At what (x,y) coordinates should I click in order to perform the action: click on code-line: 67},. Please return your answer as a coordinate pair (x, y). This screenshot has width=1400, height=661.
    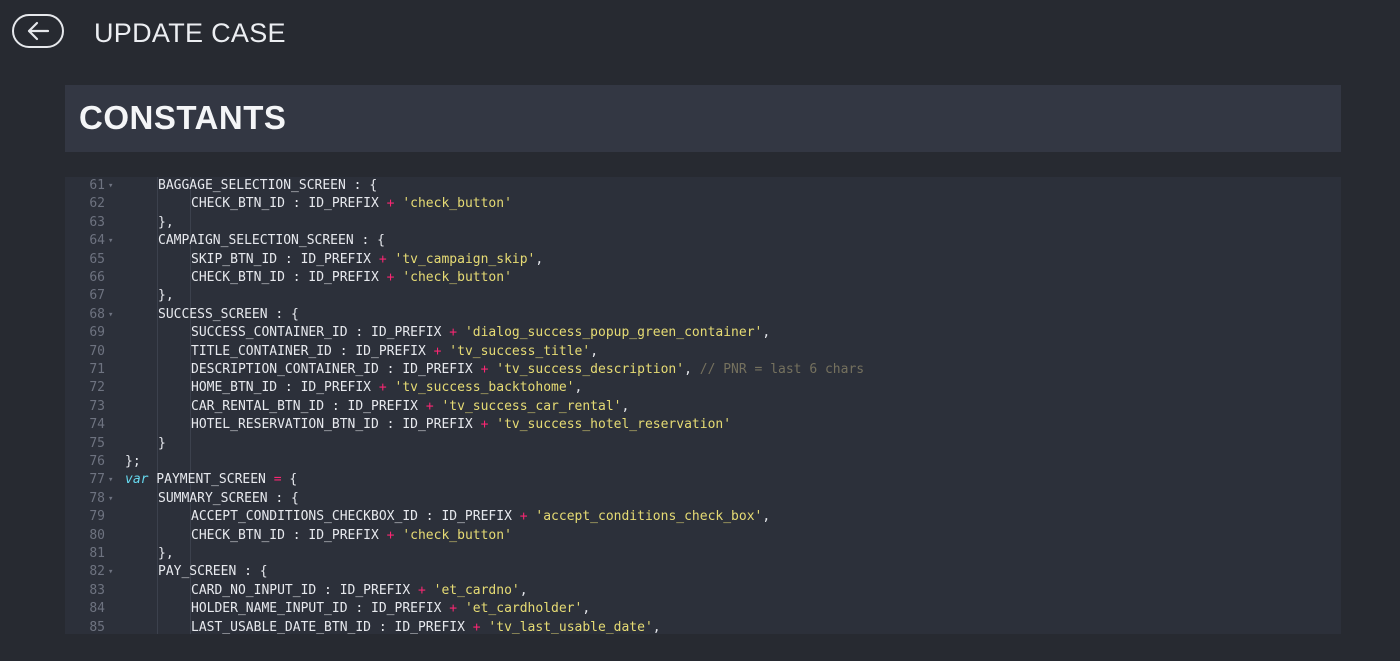
    Looking at the image, I should click on (703, 296).